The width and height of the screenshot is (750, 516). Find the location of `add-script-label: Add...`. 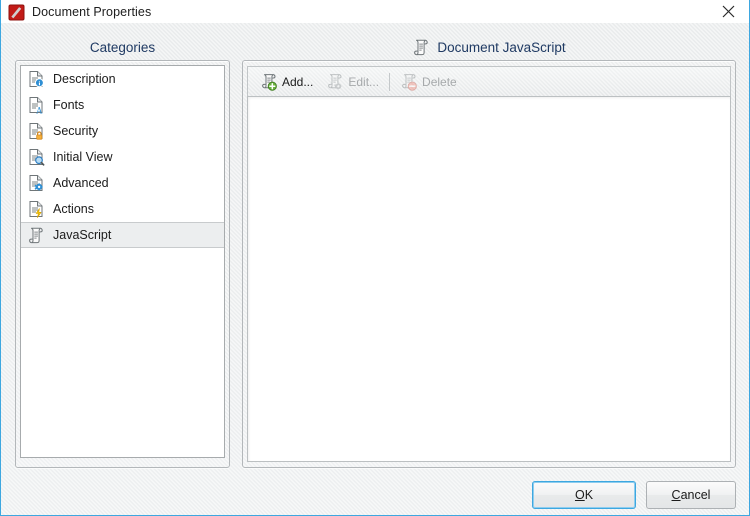

add-script-label: Add... is located at coordinates (298, 81).